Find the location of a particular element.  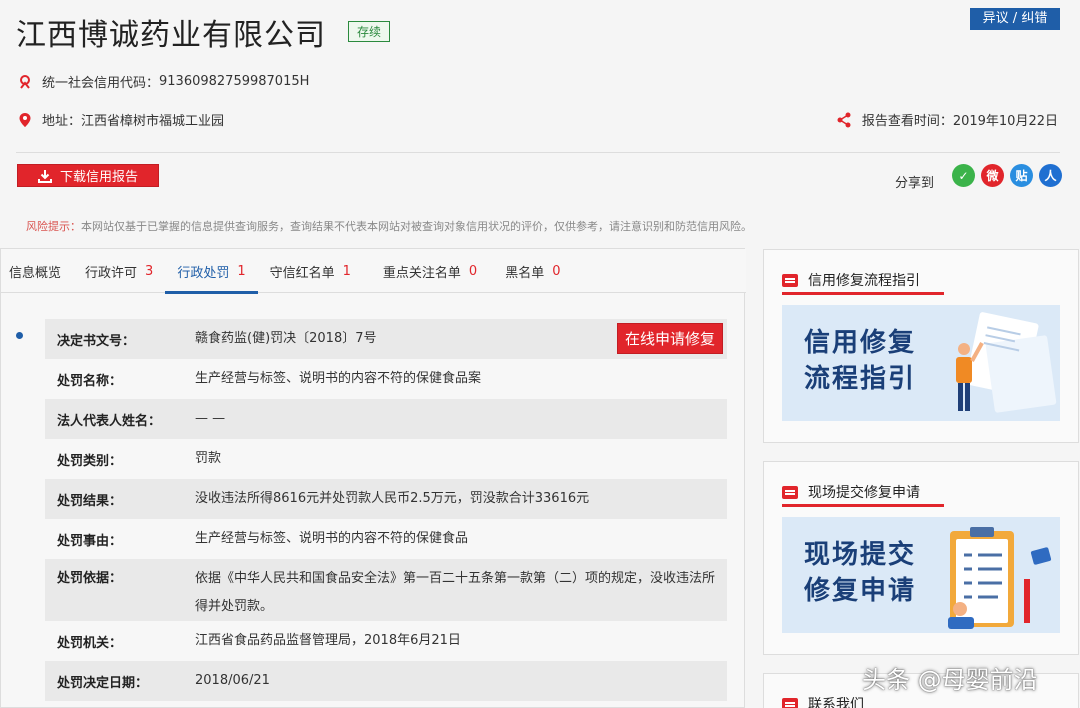

card-title: 信用修复流程指引 is located at coordinates (864, 281).